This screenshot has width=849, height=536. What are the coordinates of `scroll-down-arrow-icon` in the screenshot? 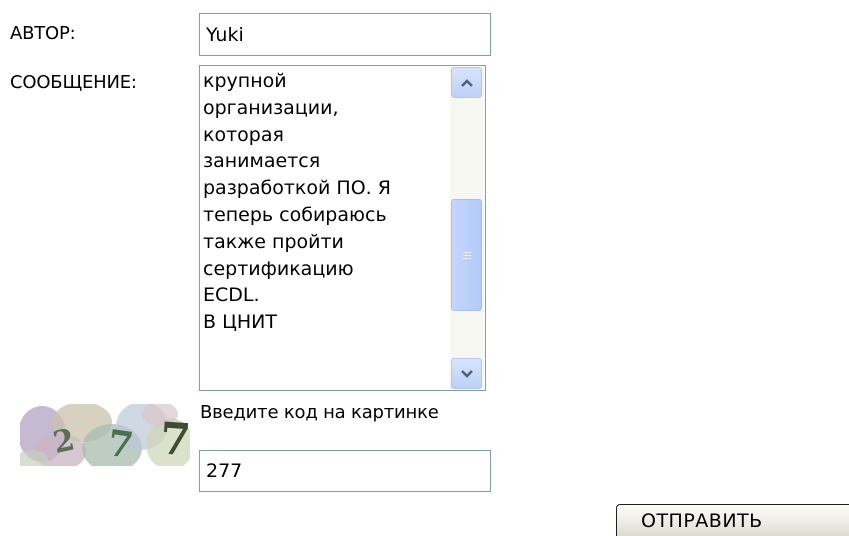 It's located at (466, 373).